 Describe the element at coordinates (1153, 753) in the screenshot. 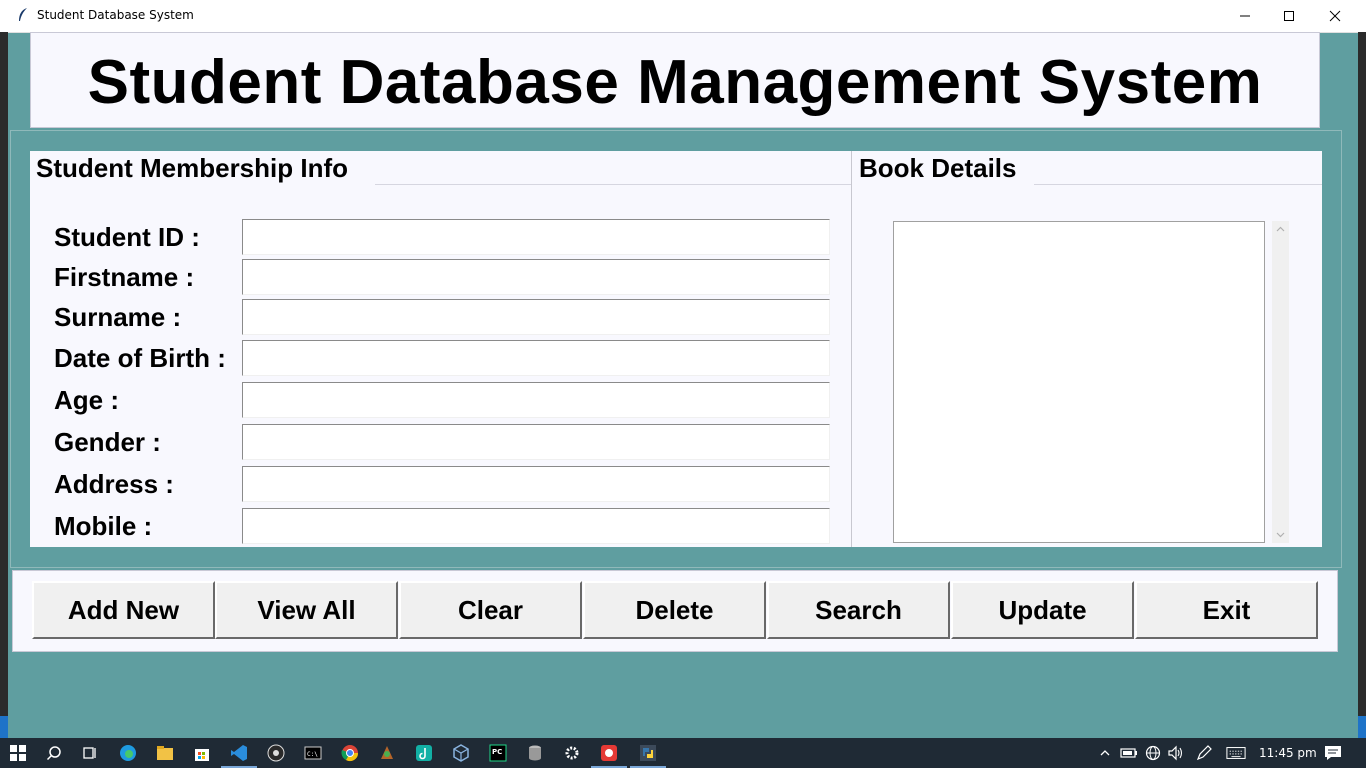

I see `network-icon` at that location.